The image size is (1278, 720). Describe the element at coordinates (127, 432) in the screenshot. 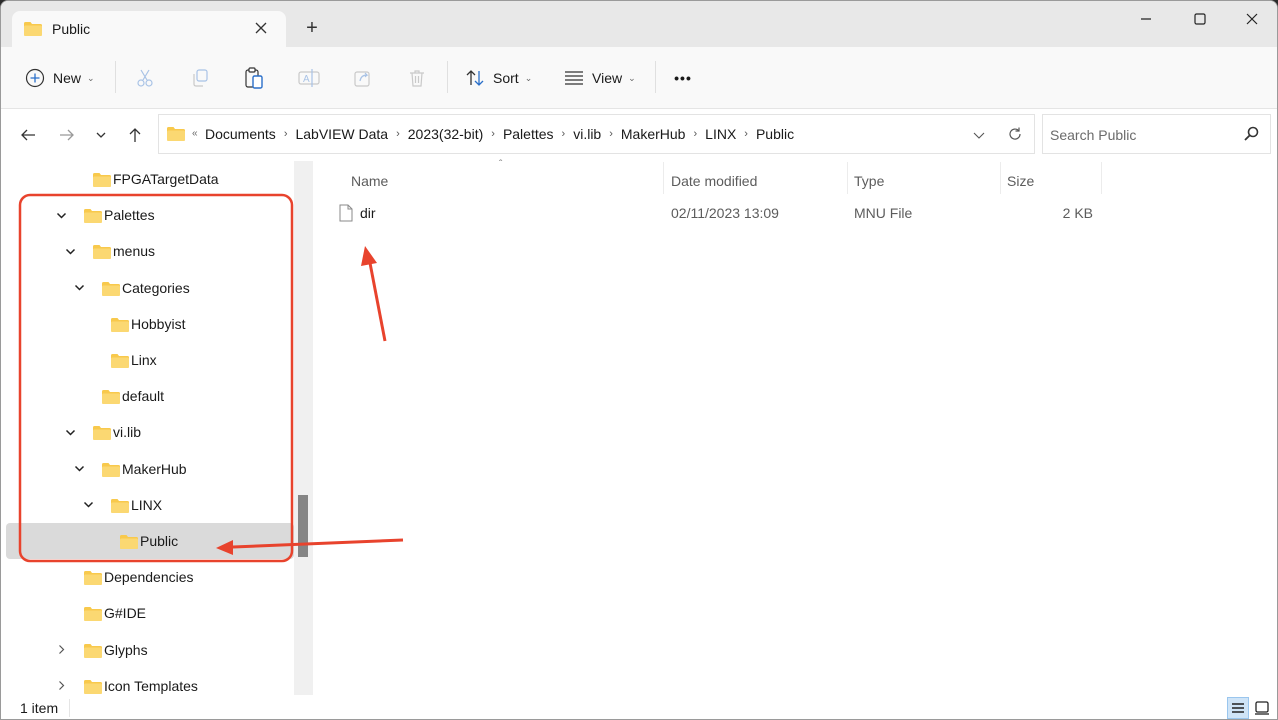

I see `nav-tree-label: vi.lib` at that location.